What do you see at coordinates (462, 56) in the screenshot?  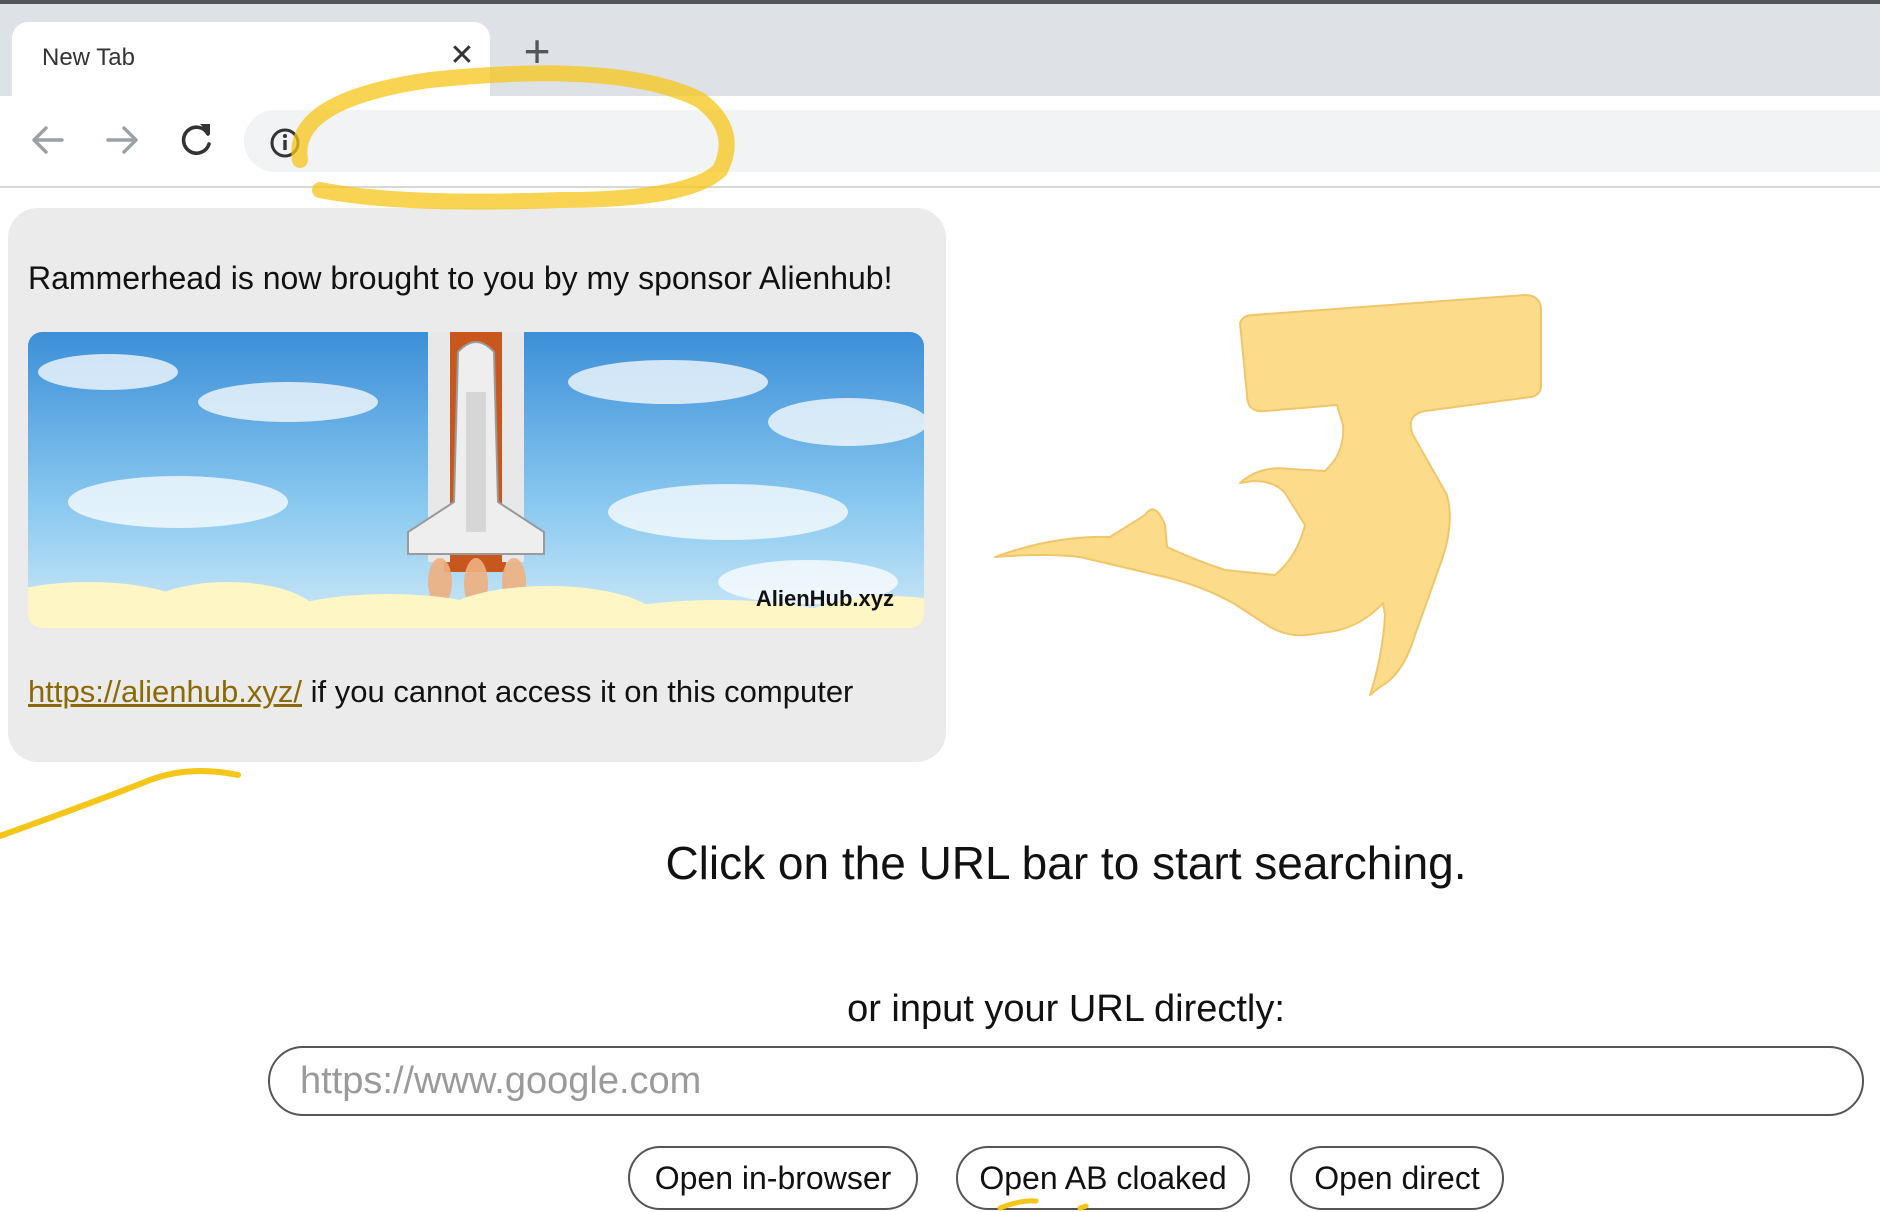 I see `close-icon: ✕` at bounding box center [462, 56].